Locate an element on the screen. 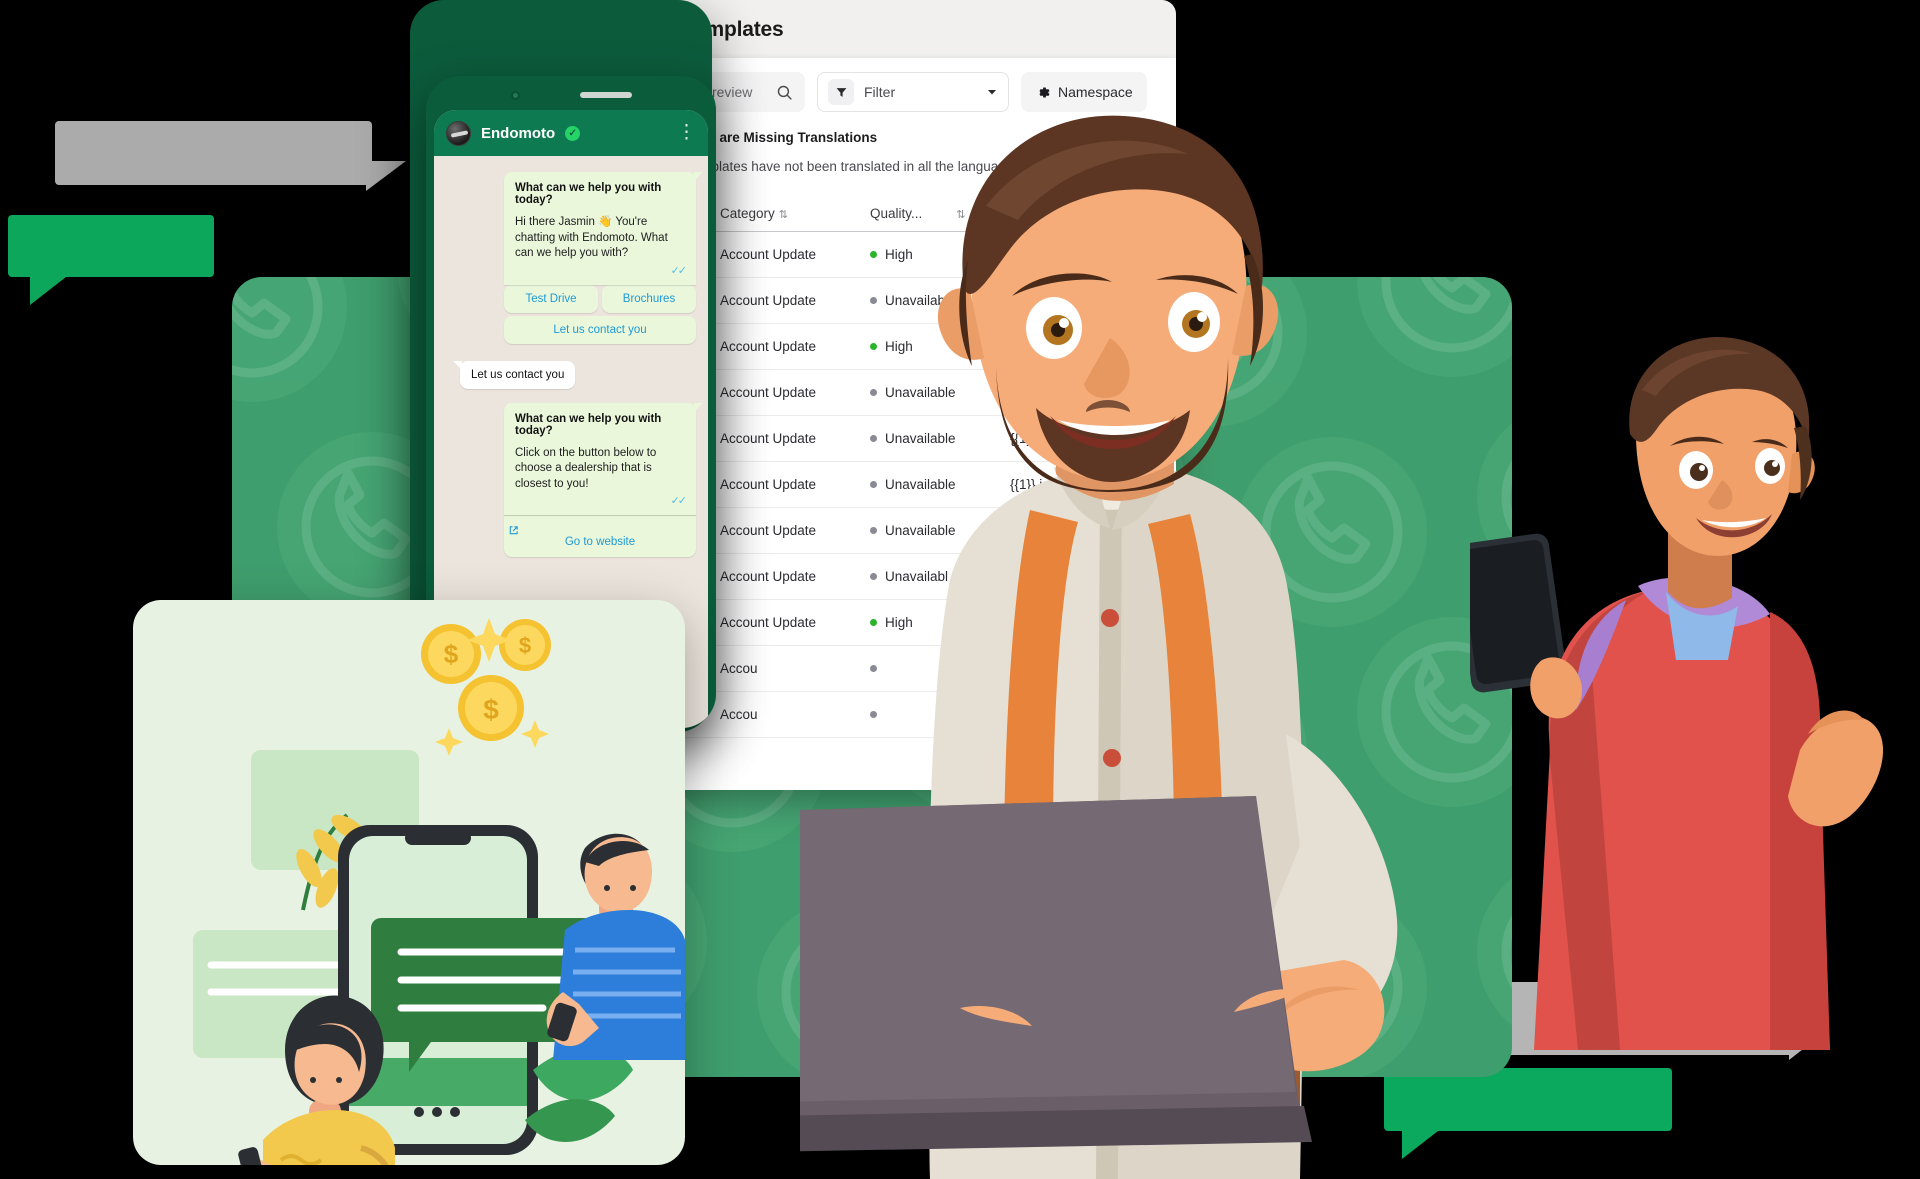 The height and width of the screenshot is (1179, 1920). coins-icon: $ $ $ is located at coordinates (486, 687).